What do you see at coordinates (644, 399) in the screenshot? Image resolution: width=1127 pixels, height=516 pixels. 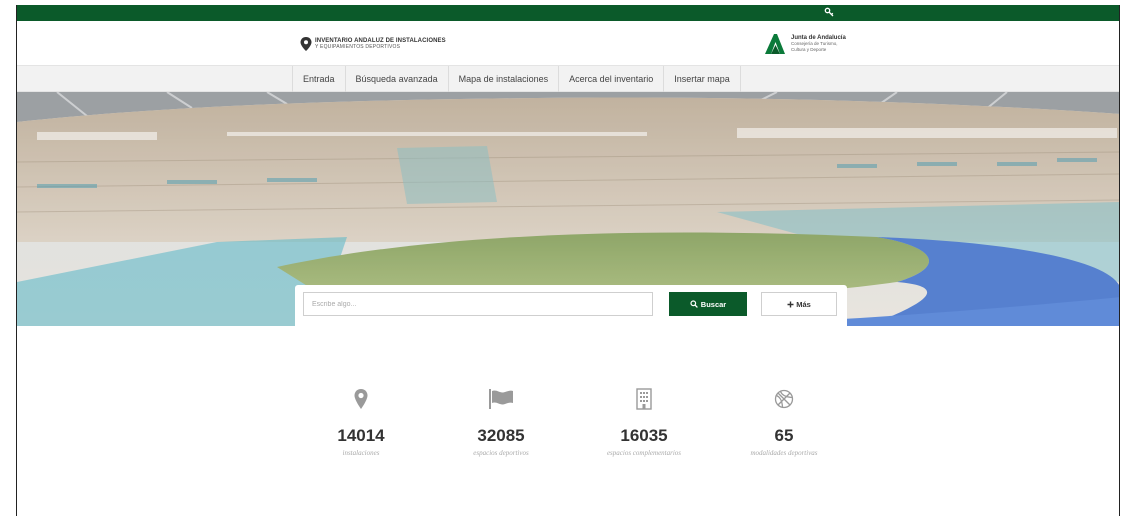 I see `building-icon` at bounding box center [644, 399].